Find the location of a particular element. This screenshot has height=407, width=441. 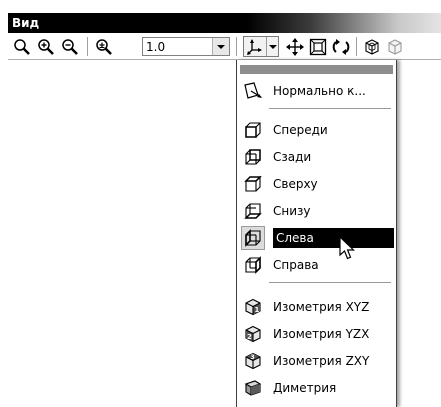

menu-item-label: Диметрия is located at coordinates (305, 388).